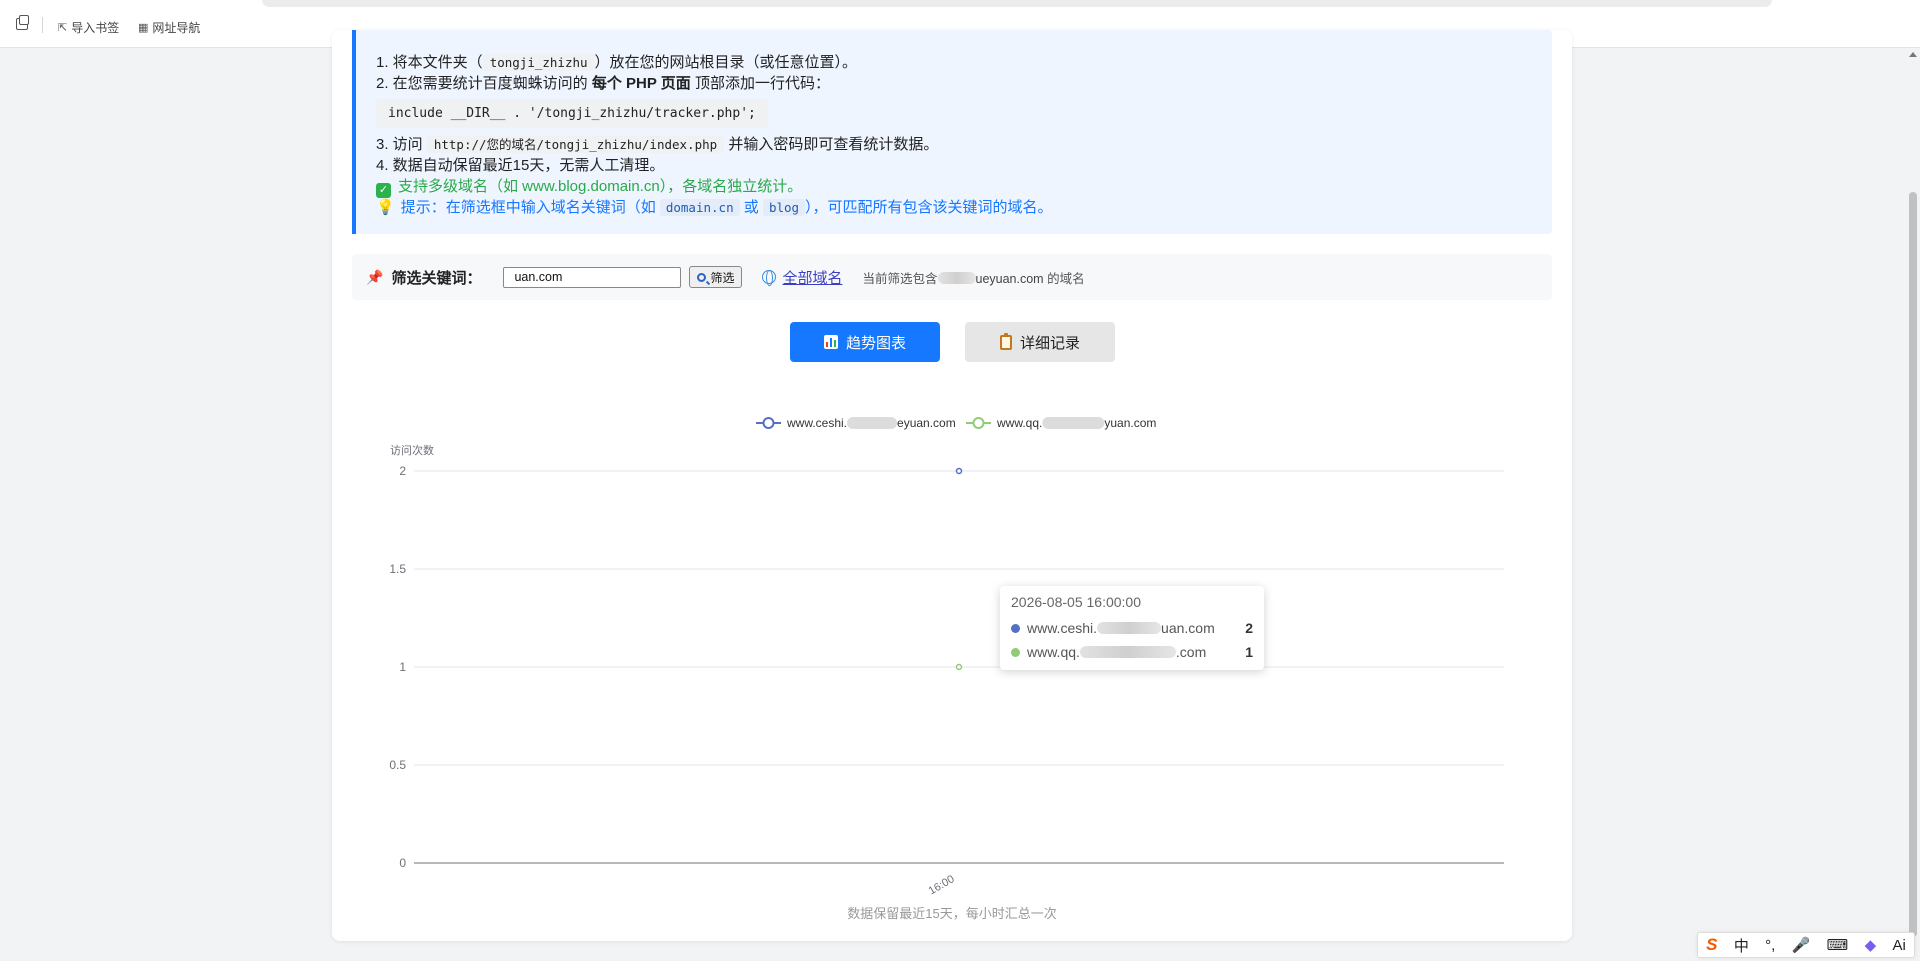  I want to click on tooltip-name-suffix: .com, so click(1191, 652).